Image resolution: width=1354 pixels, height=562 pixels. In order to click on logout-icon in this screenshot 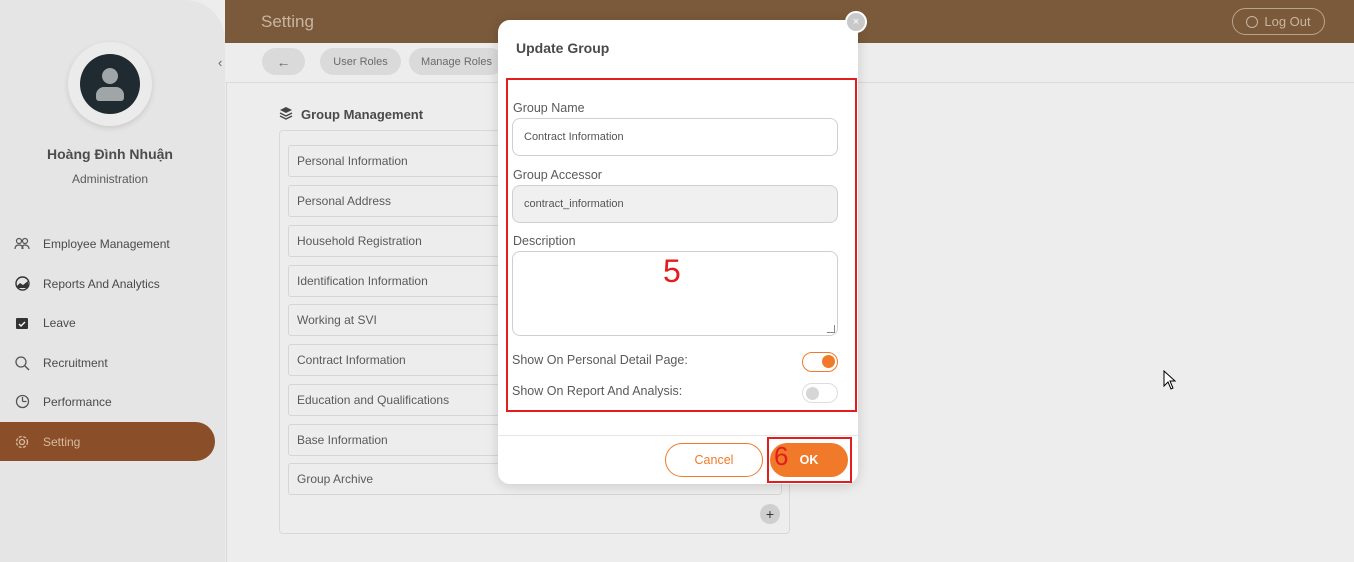, I will do `click(1252, 21)`.